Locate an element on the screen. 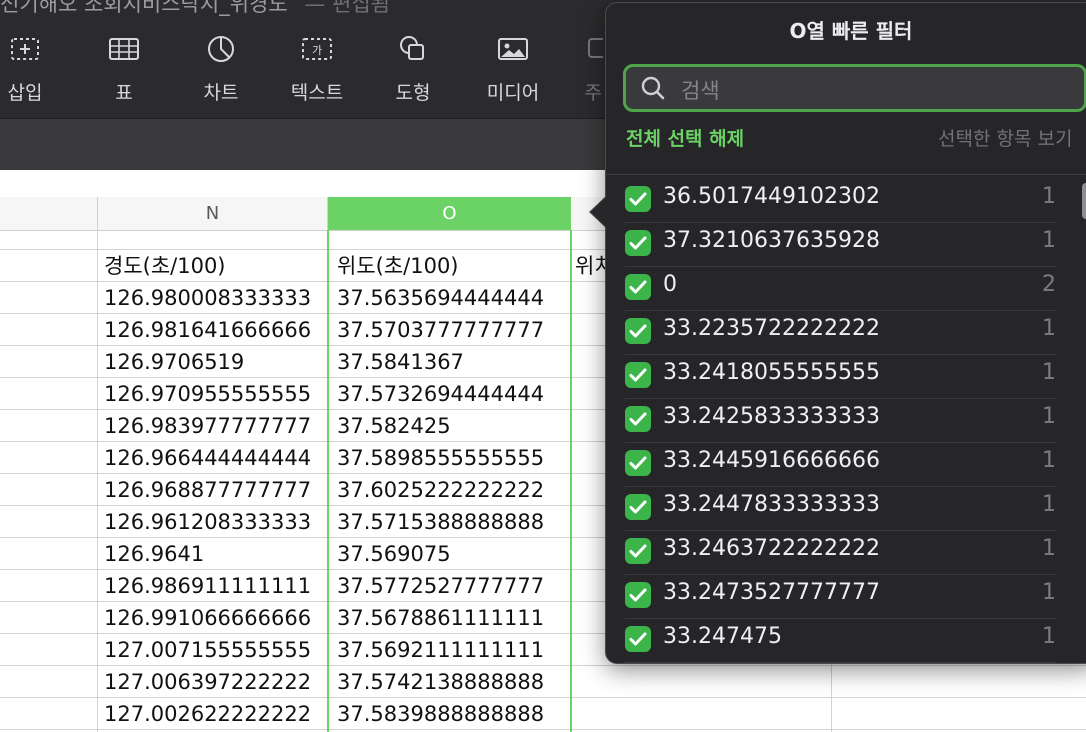  filter-item-separator is located at coordinates (840, 662).